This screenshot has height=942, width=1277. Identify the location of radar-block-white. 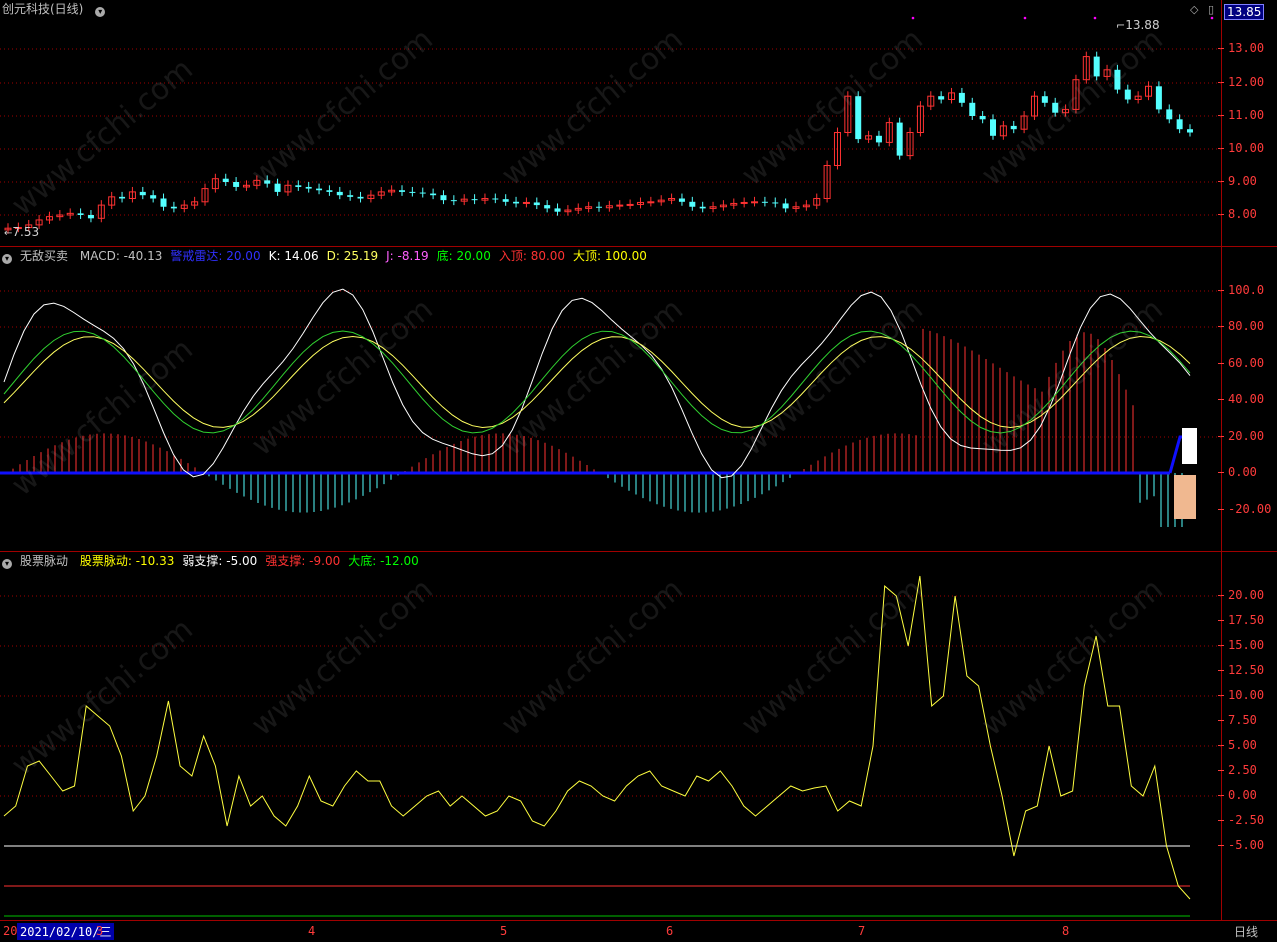
(1189, 446).